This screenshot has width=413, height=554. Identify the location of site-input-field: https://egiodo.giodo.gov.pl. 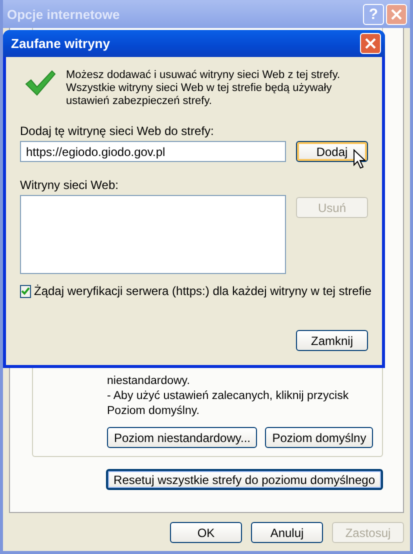
(153, 151).